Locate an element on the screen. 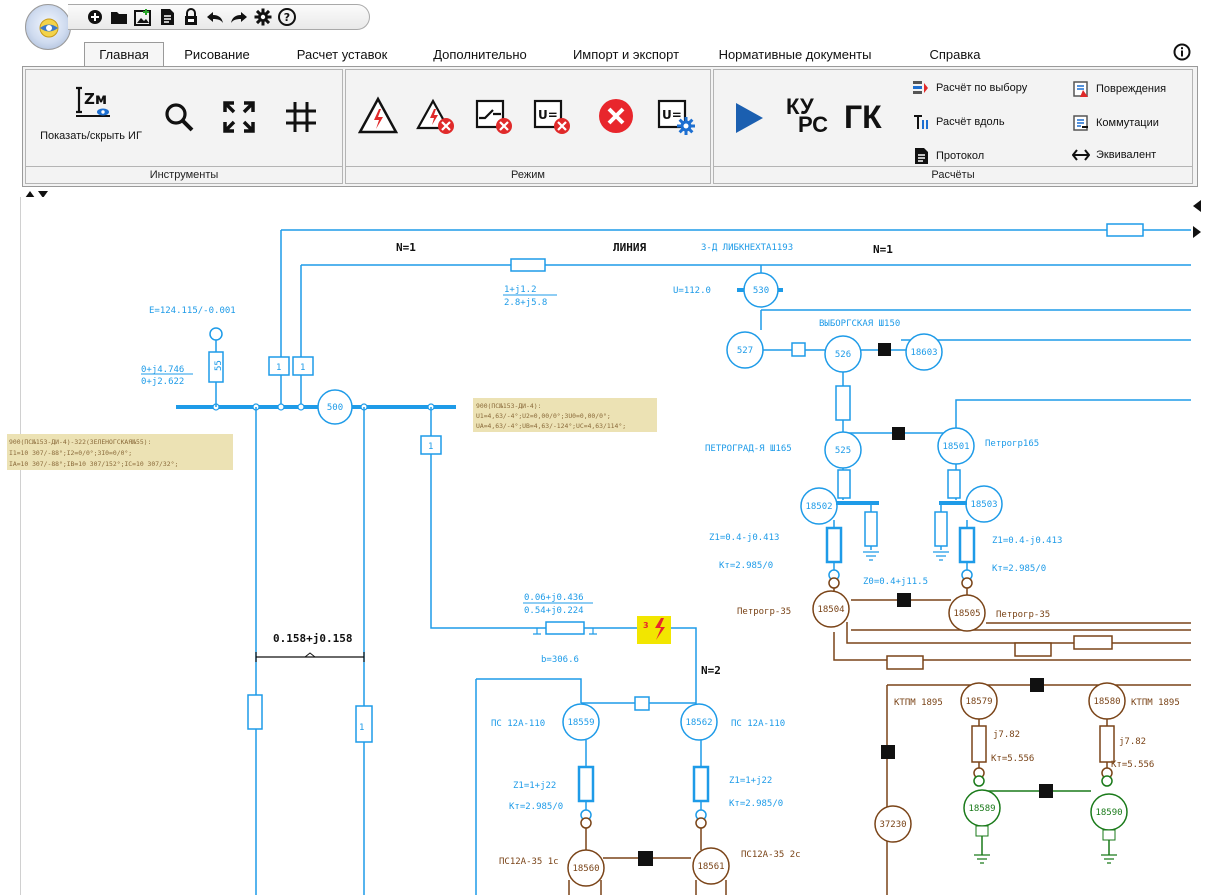 Image resolution: width=1208 pixels, height=895 pixels. equivalent-arrows-icon is located at coordinates (1081, 155).